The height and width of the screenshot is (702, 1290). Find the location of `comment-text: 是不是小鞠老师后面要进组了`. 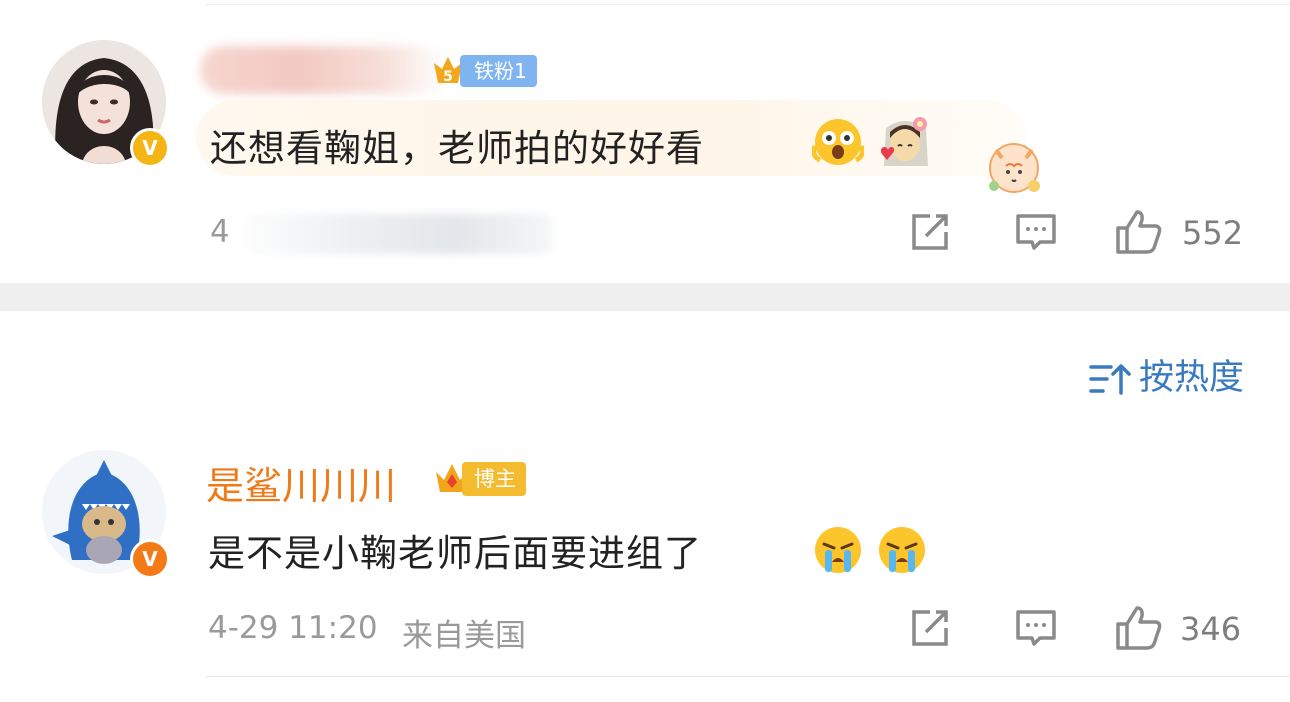

comment-text: 是不是小鞠老师后面要进组了 is located at coordinates (455, 553).